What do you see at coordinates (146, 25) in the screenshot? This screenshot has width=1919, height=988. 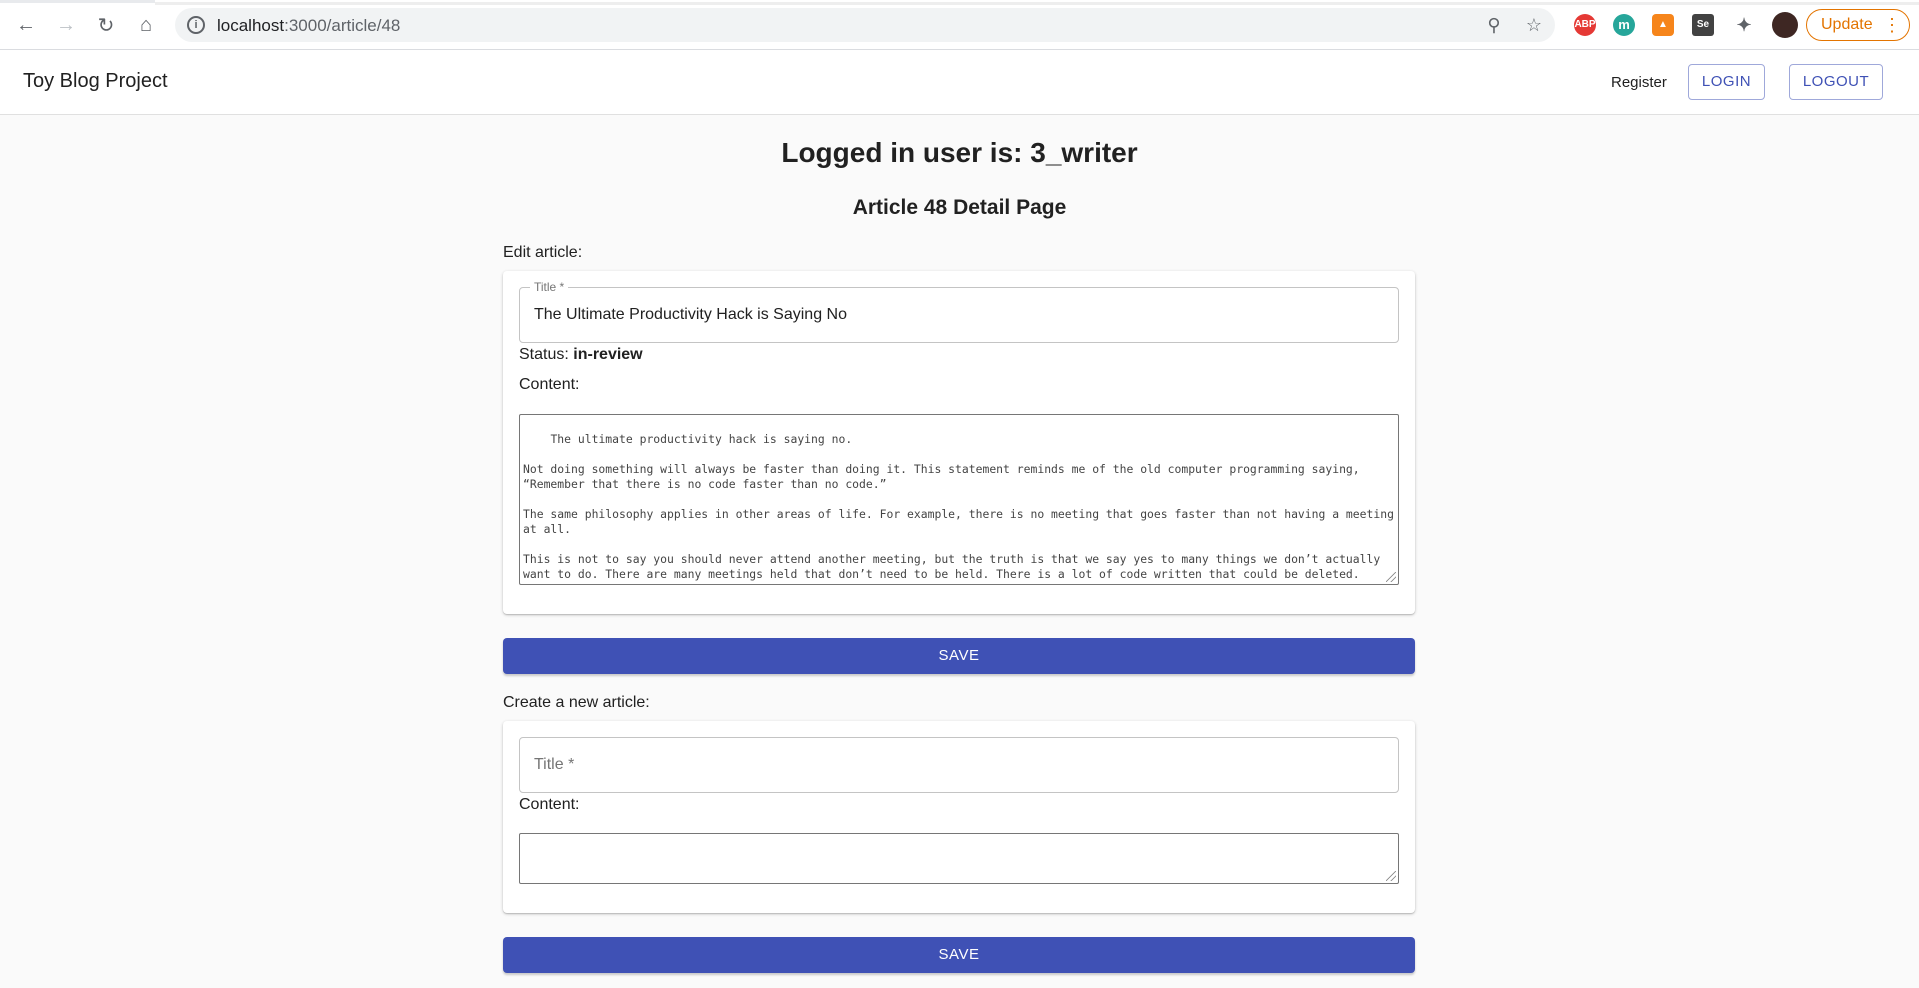 I see `home-icon: ⌂` at bounding box center [146, 25].